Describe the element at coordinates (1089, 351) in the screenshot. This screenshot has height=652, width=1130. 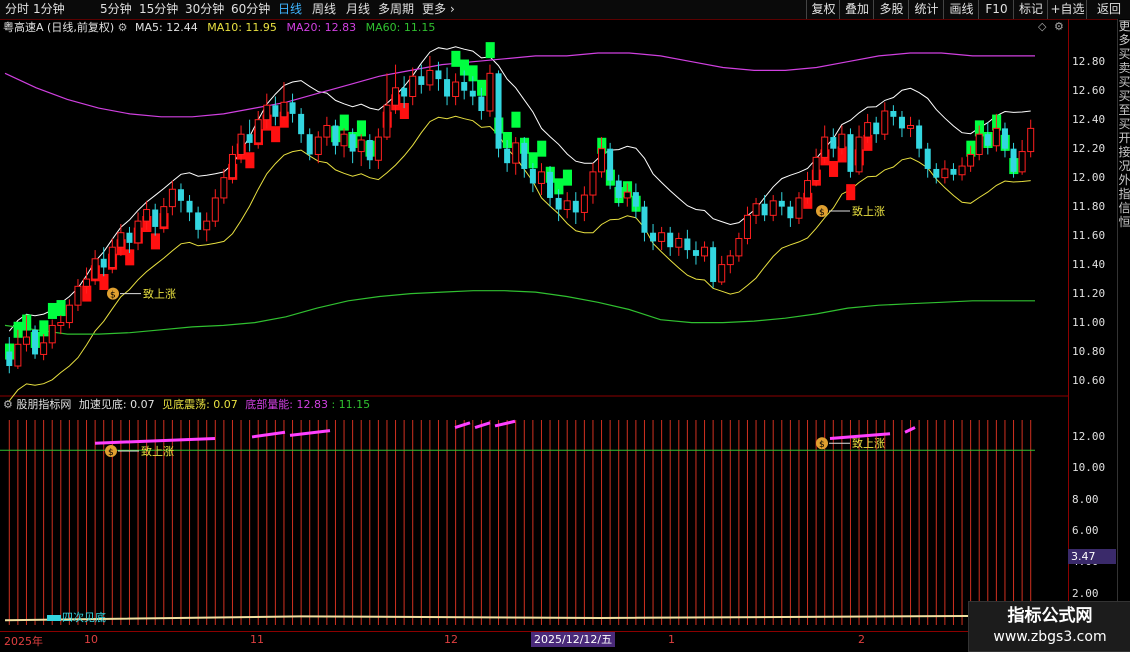
I see `price-tick-label: 10.80` at that location.